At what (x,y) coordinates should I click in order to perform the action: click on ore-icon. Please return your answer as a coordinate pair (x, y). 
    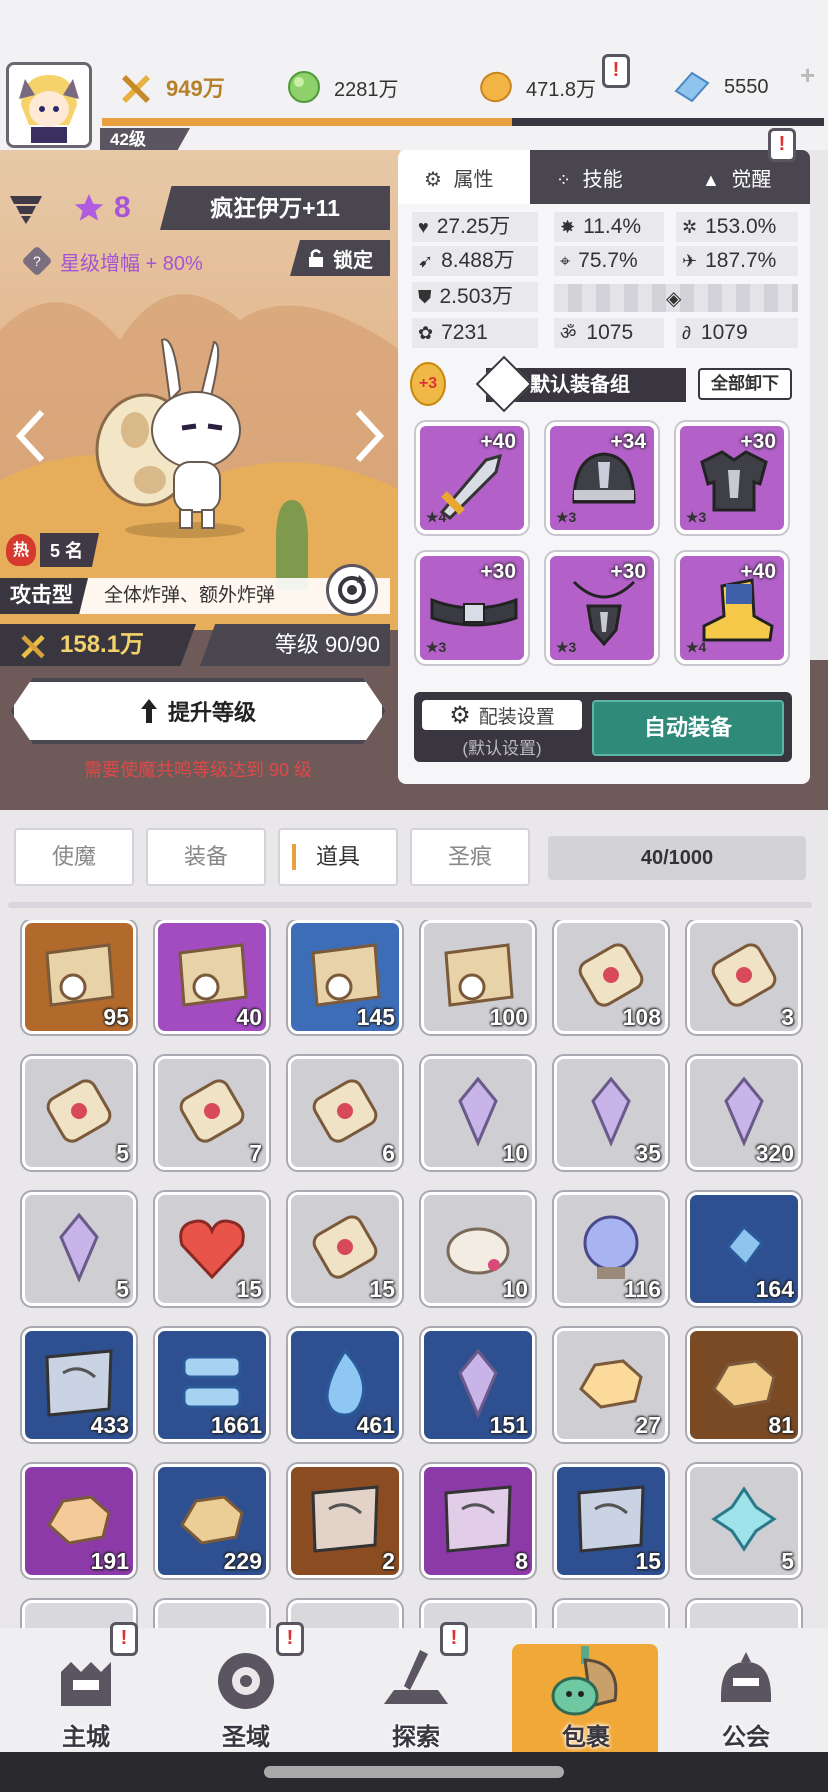
    Looking at the image, I should click on (79, 1520).